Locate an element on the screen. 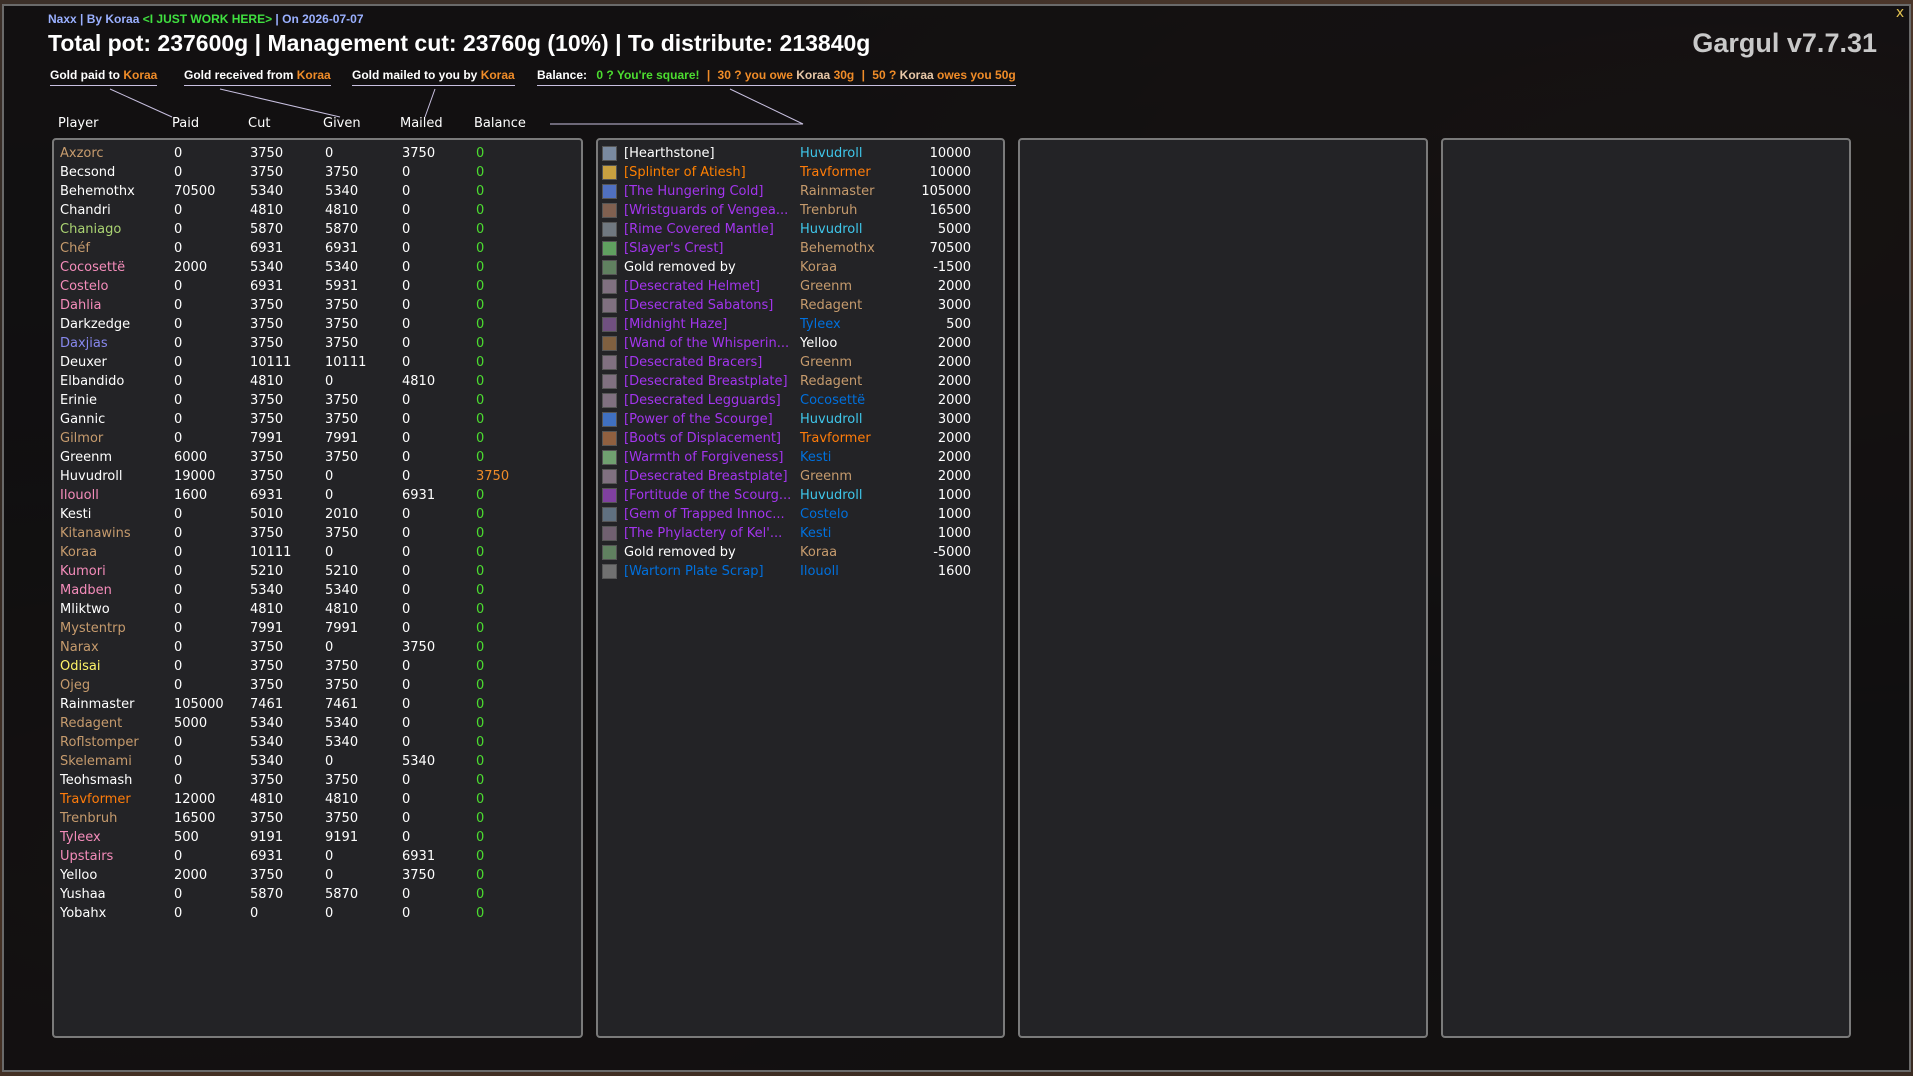  player-row: Skelemami 0 5340 0 5340 0 is located at coordinates (317, 761).